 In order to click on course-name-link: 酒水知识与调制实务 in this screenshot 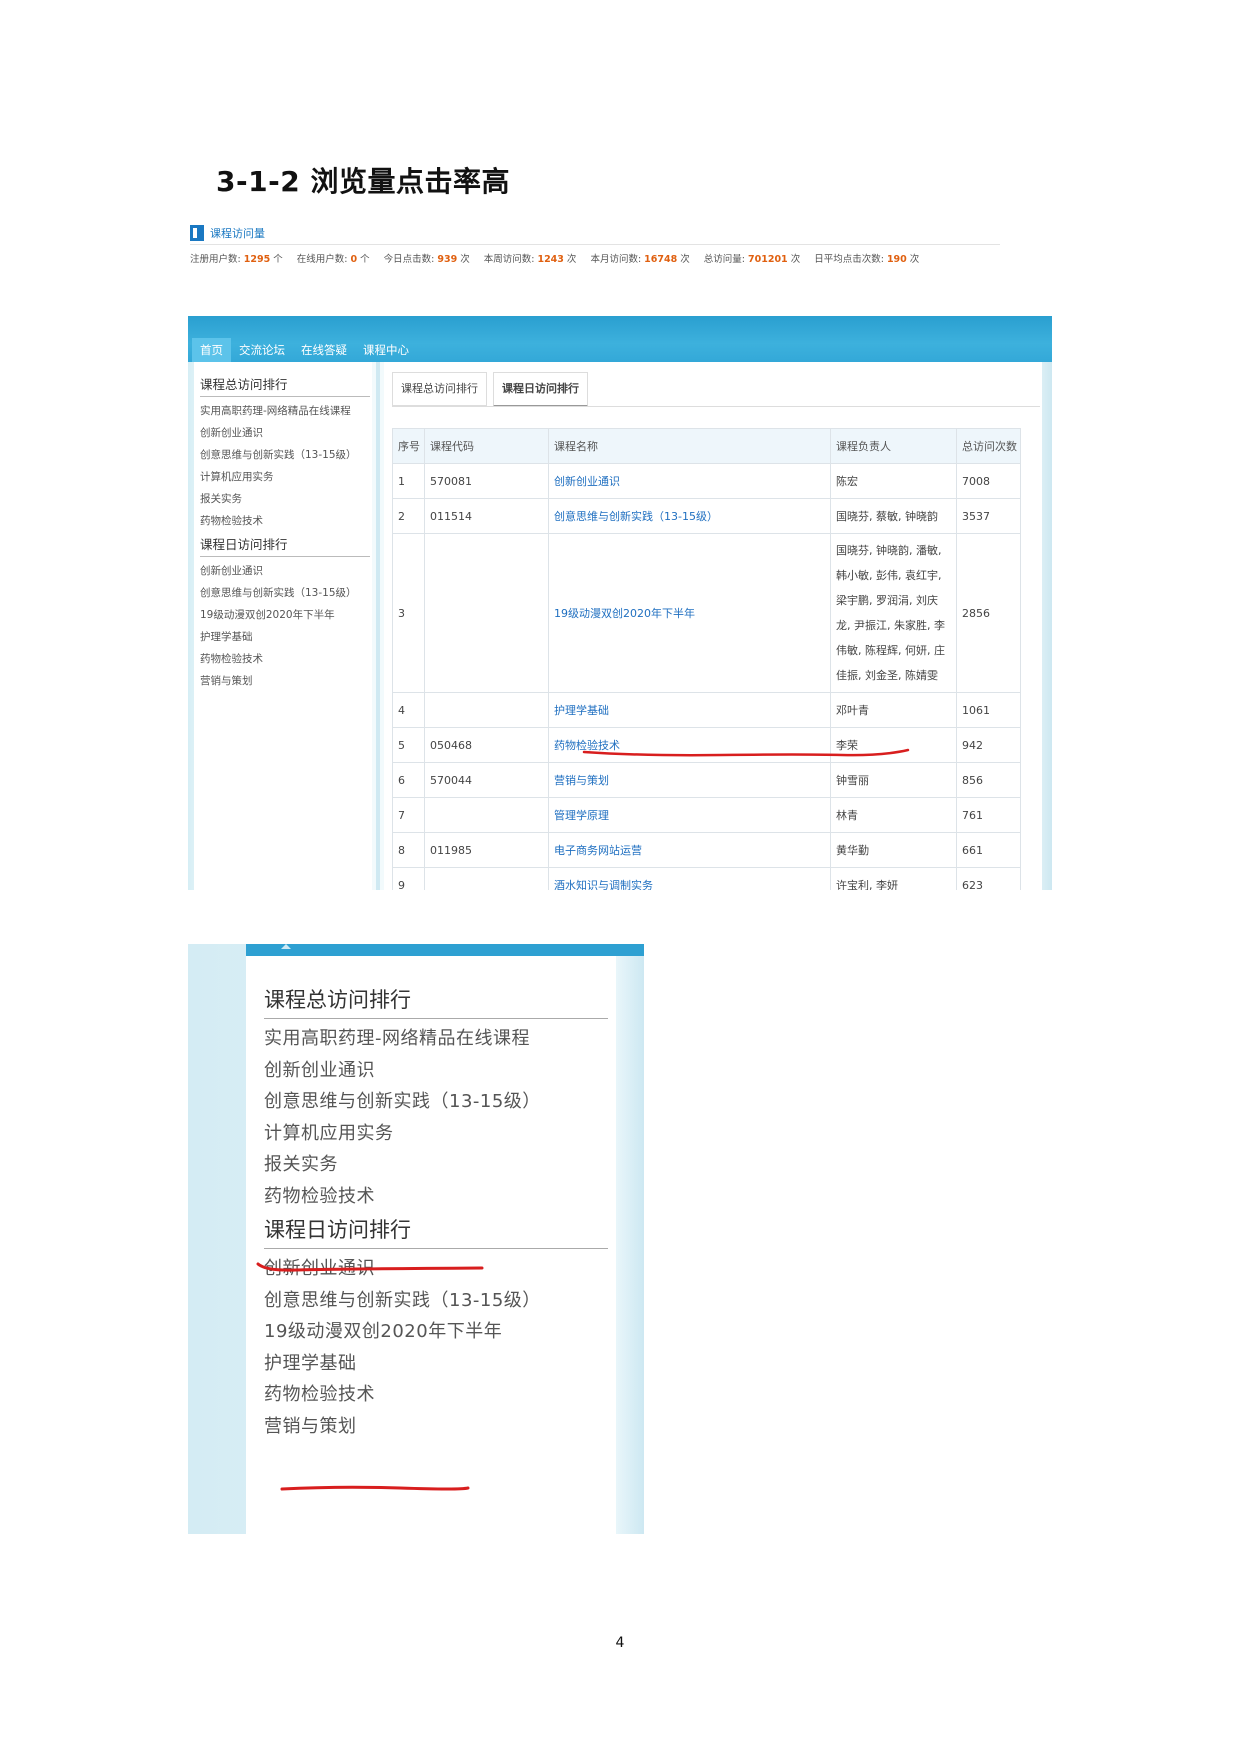, I will do `click(689, 878)`.